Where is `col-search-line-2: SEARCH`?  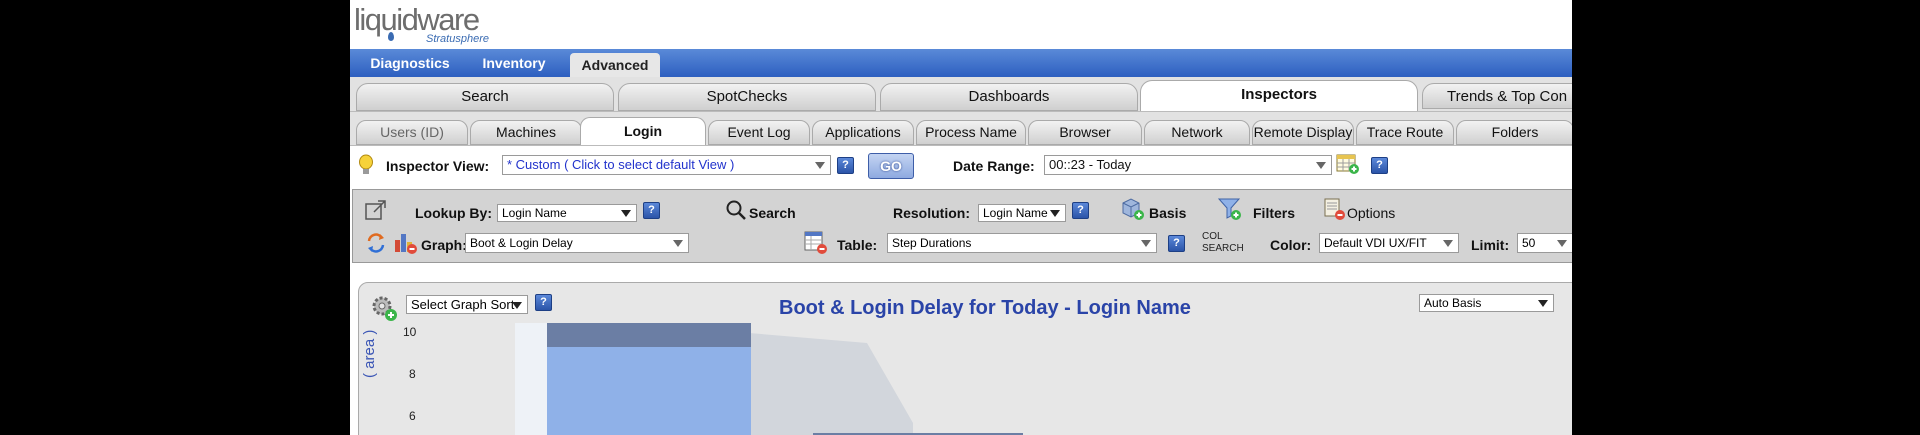
col-search-line-2: SEARCH is located at coordinates (1223, 248).